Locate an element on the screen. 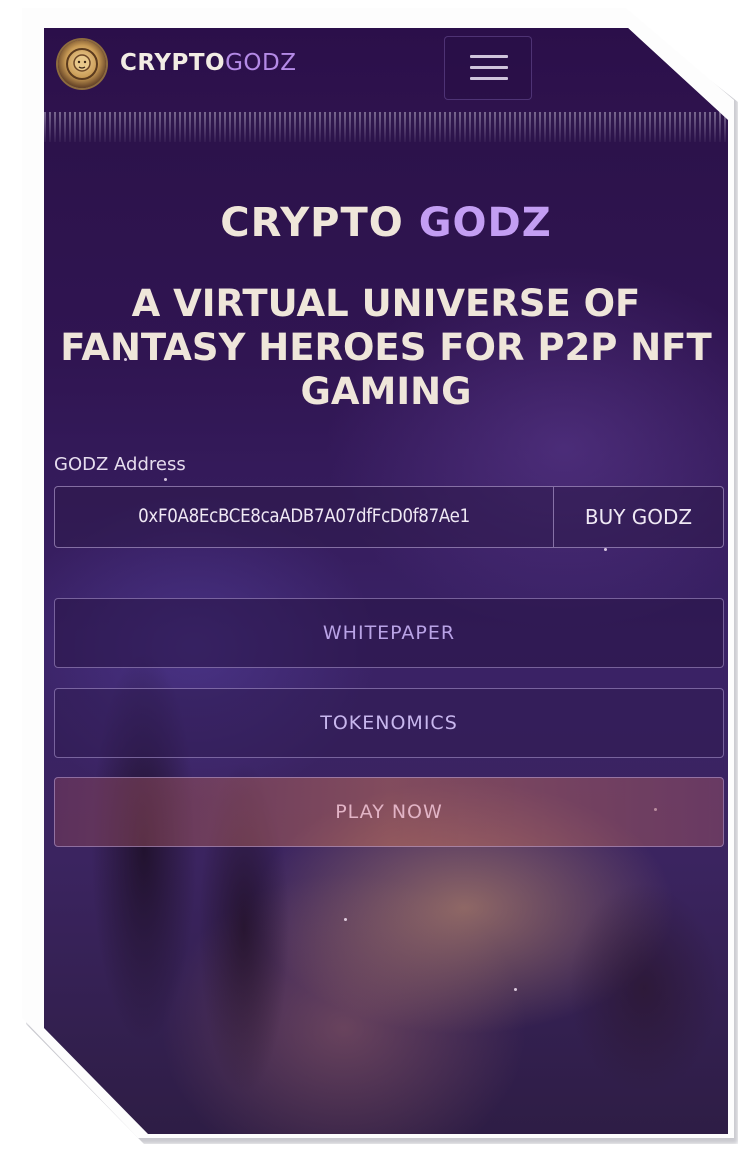 The image size is (738, 1149). hamburger-menu-button is located at coordinates (488, 68).